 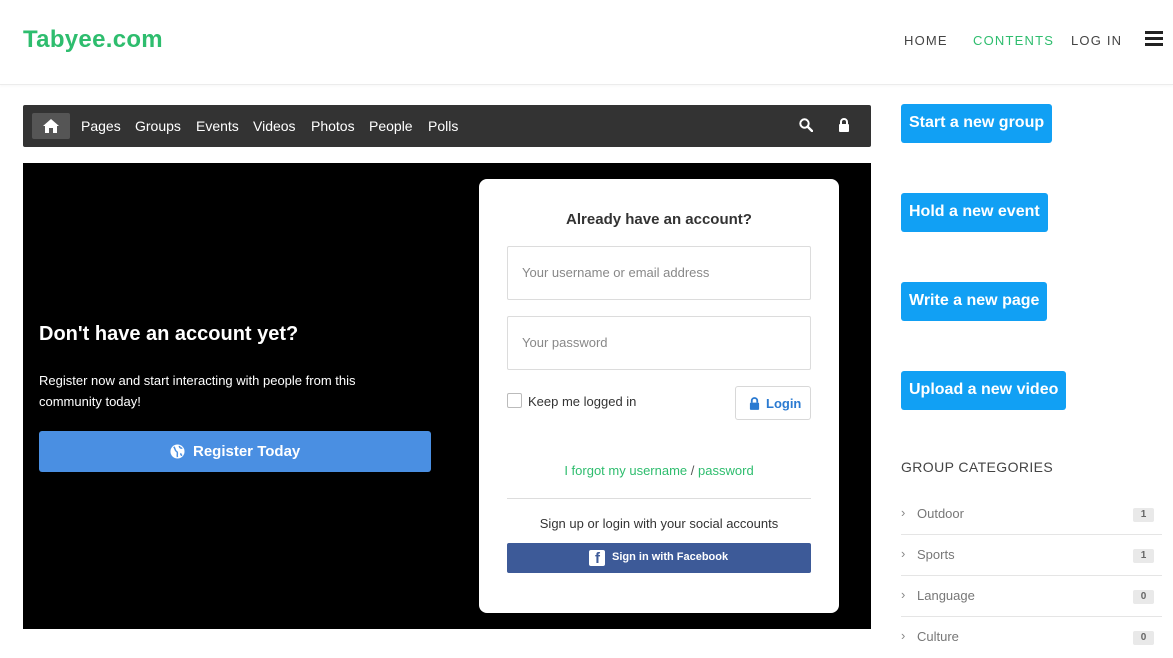 I want to click on nav-contents-link: CONTENTS, so click(x=1013, y=40).